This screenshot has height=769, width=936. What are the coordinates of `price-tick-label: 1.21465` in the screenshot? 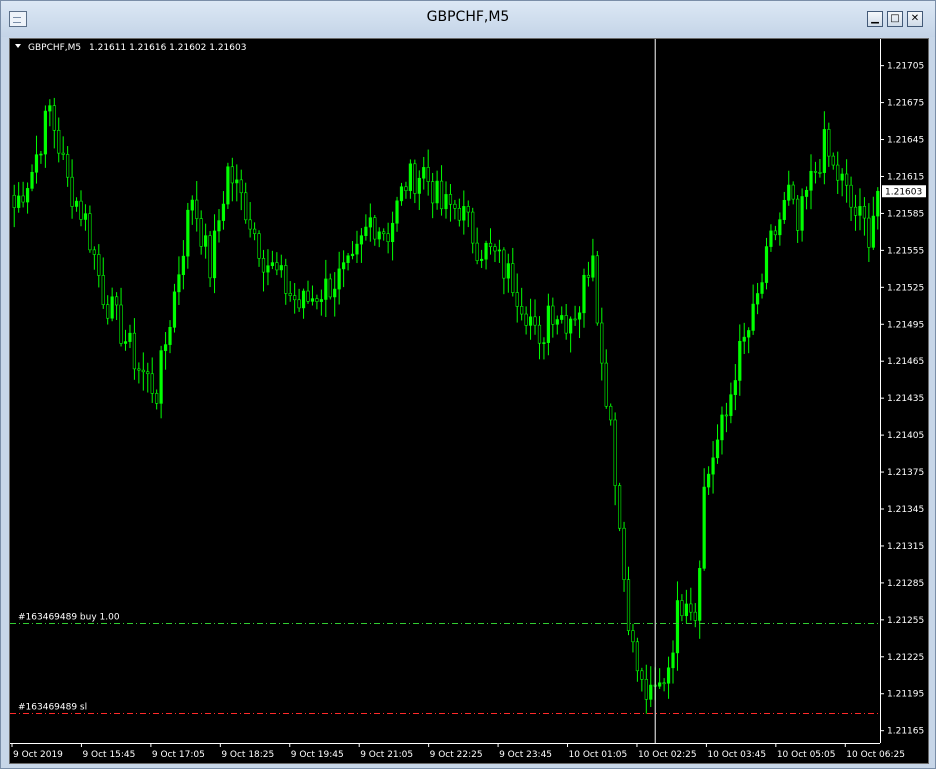 It's located at (905, 362).